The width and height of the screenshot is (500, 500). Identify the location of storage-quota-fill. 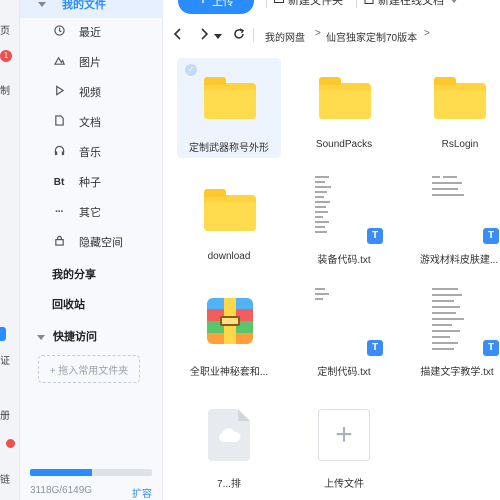
(61, 472).